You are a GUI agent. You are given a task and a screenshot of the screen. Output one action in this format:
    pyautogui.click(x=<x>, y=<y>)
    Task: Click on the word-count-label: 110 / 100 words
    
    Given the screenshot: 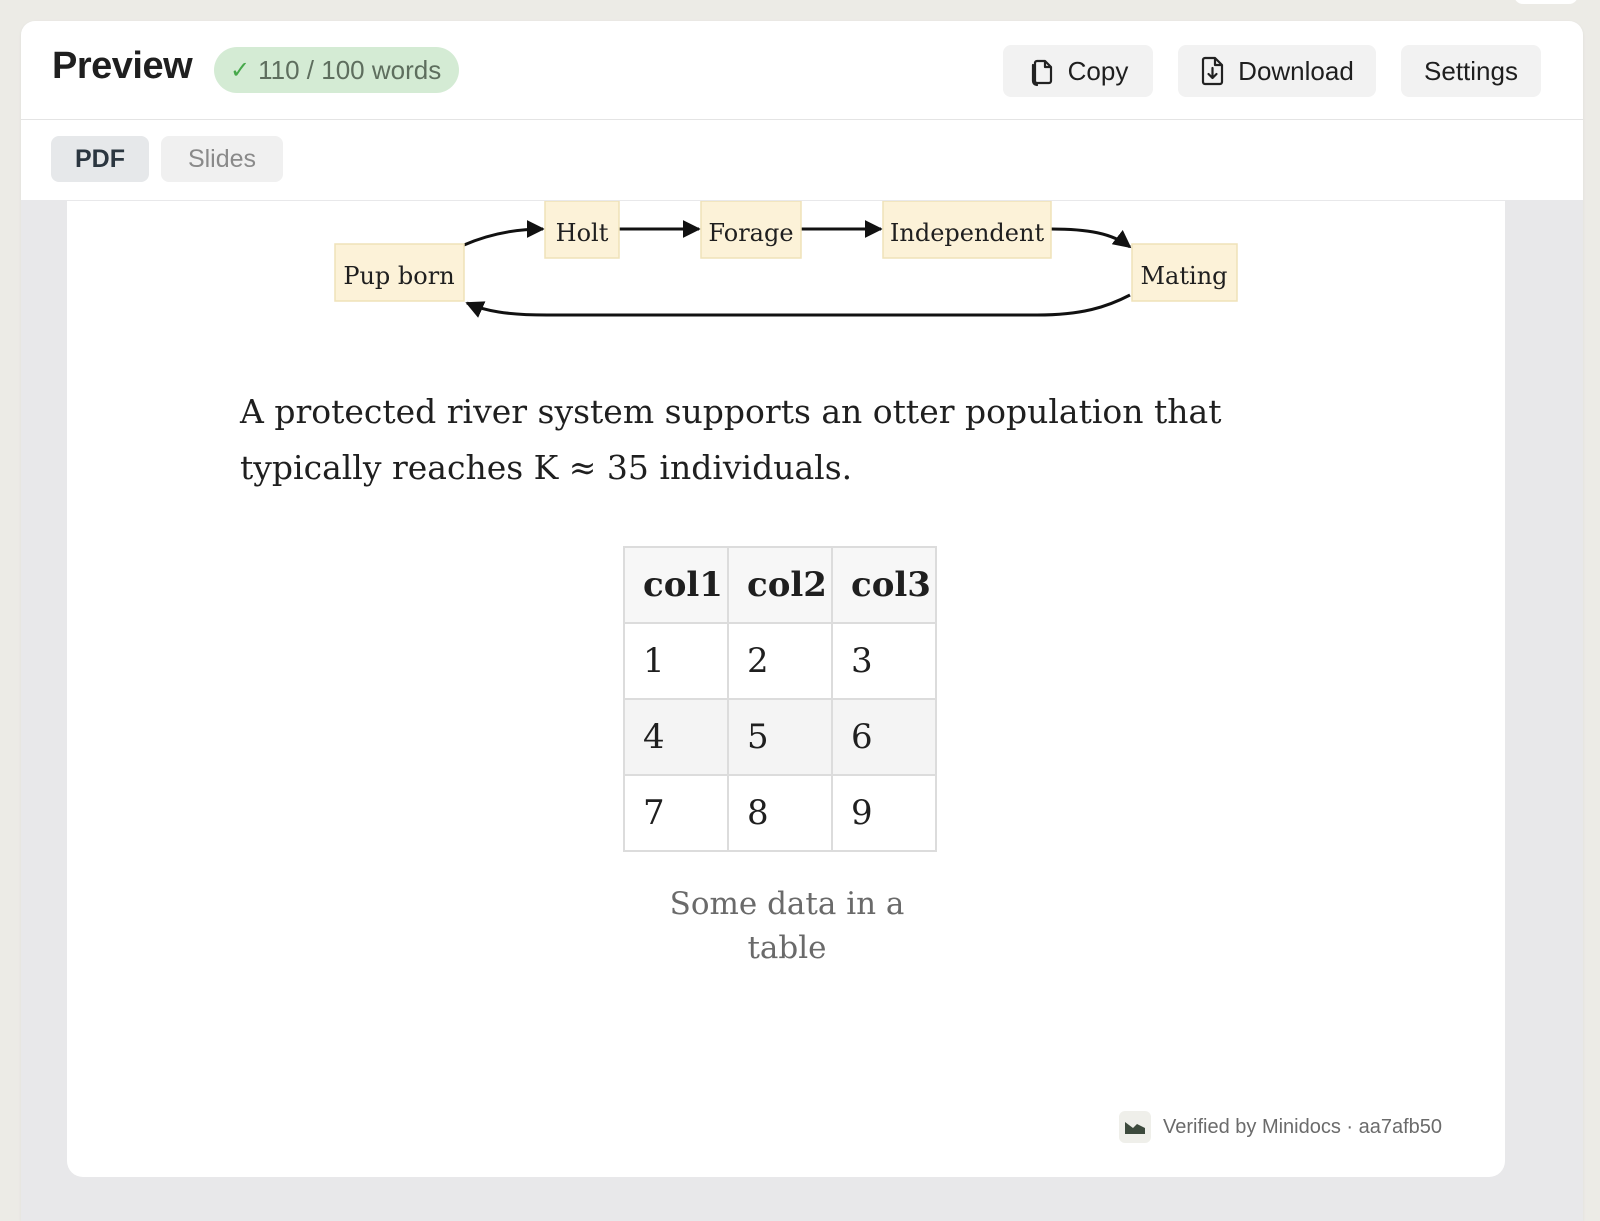 What is the action you would take?
    pyautogui.click(x=350, y=69)
    